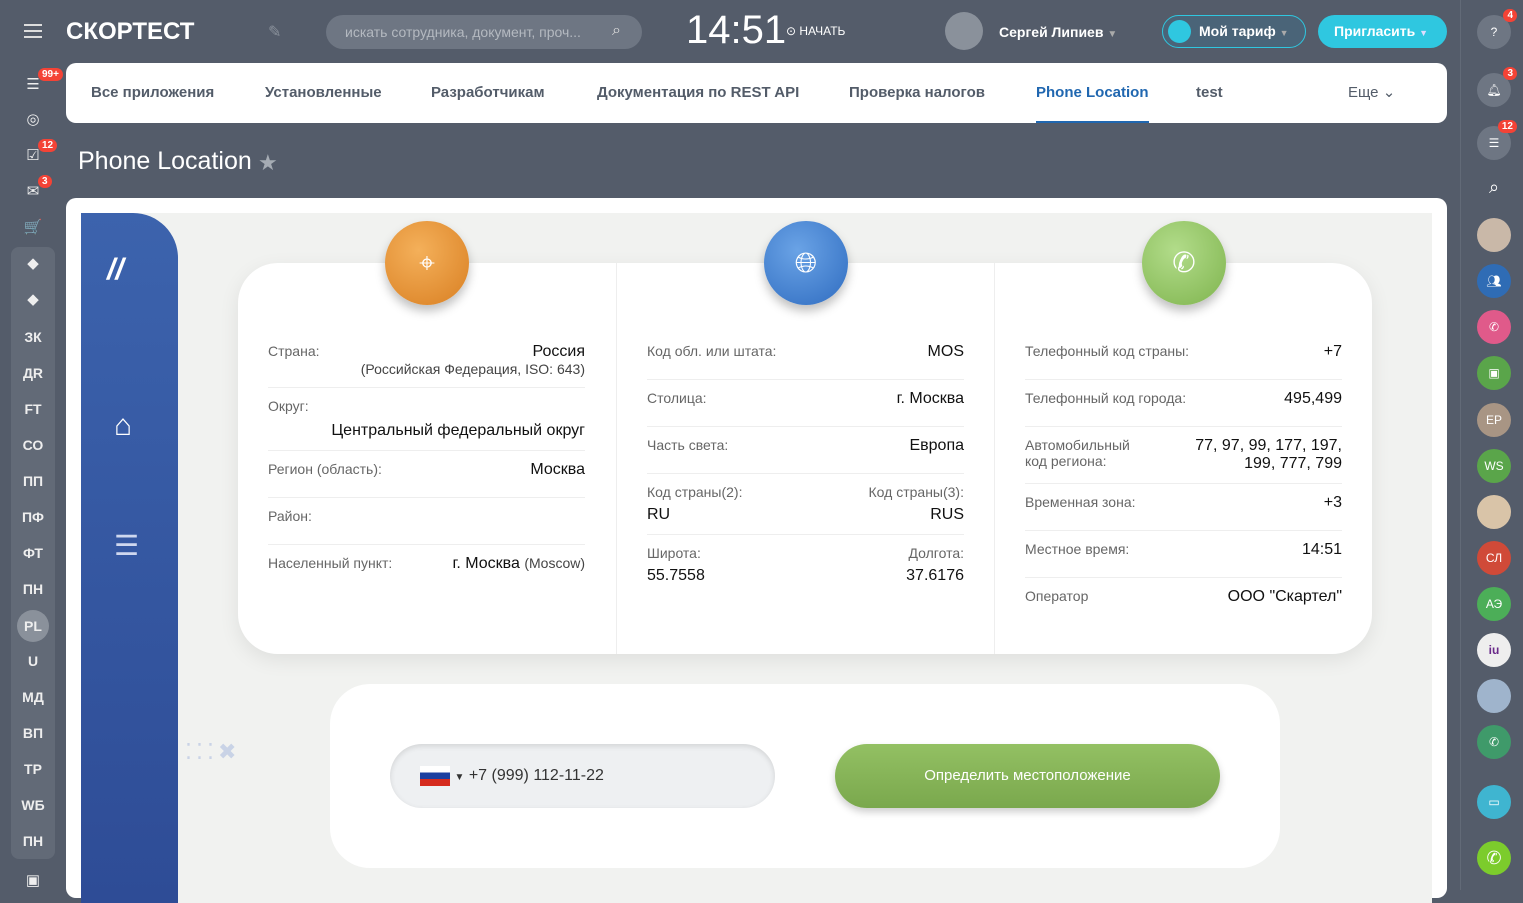 This screenshot has width=1523, height=903. What do you see at coordinates (35, 190) in the screenshot?
I see `mail-icon: ✉ 3` at bounding box center [35, 190].